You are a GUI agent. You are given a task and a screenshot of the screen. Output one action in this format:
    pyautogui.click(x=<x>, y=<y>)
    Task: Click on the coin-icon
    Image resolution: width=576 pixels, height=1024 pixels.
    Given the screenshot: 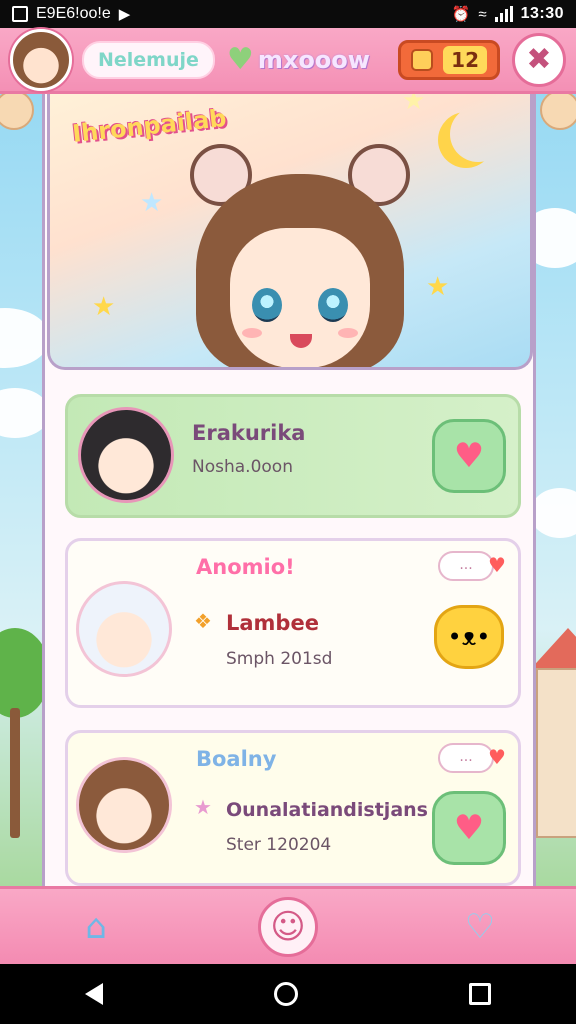 What is the action you would take?
    pyautogui.click(x=422, y=59)
    